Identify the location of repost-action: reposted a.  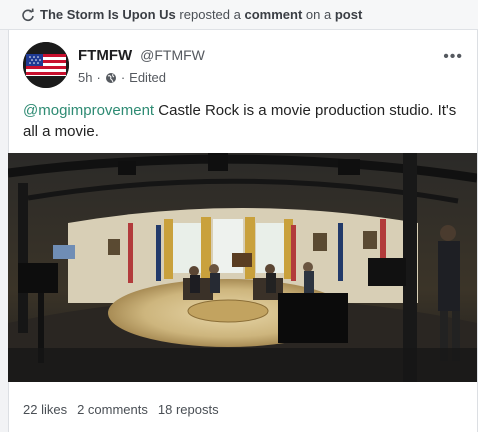
(210, 14).